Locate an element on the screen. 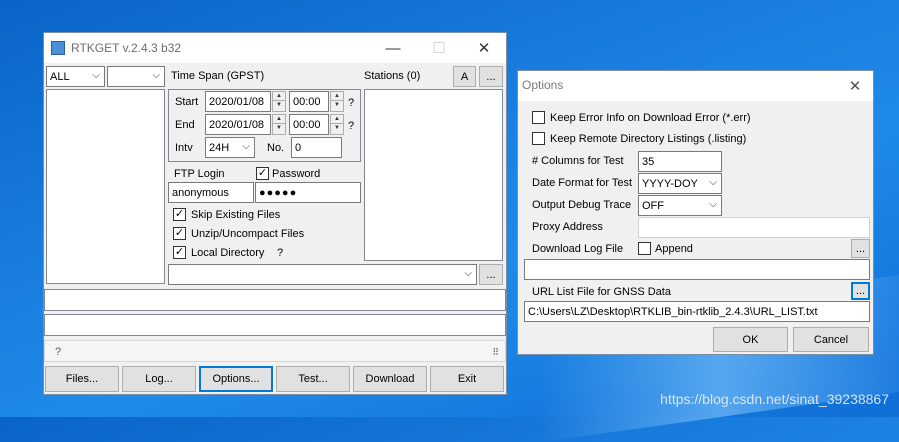  stations-list is located at coordinates (433, 175).